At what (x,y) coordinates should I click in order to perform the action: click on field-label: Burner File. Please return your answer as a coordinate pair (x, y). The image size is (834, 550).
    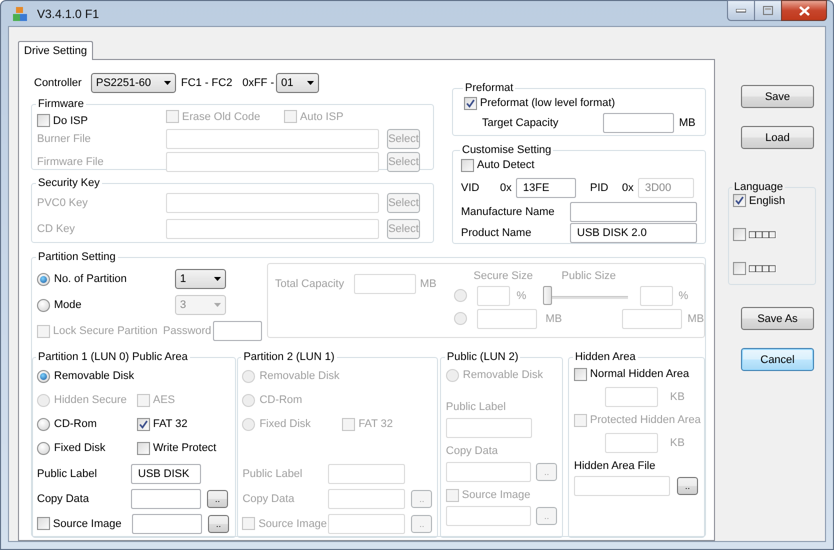
    Looking at the image, I should click on (64, 138).